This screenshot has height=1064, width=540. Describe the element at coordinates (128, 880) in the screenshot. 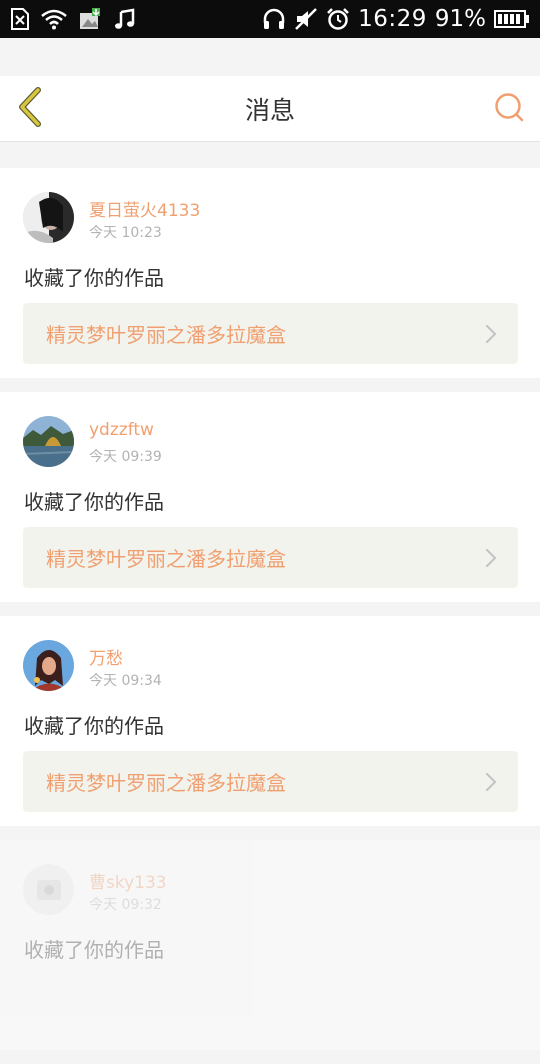

I see `username: 曹sky133` at that location.